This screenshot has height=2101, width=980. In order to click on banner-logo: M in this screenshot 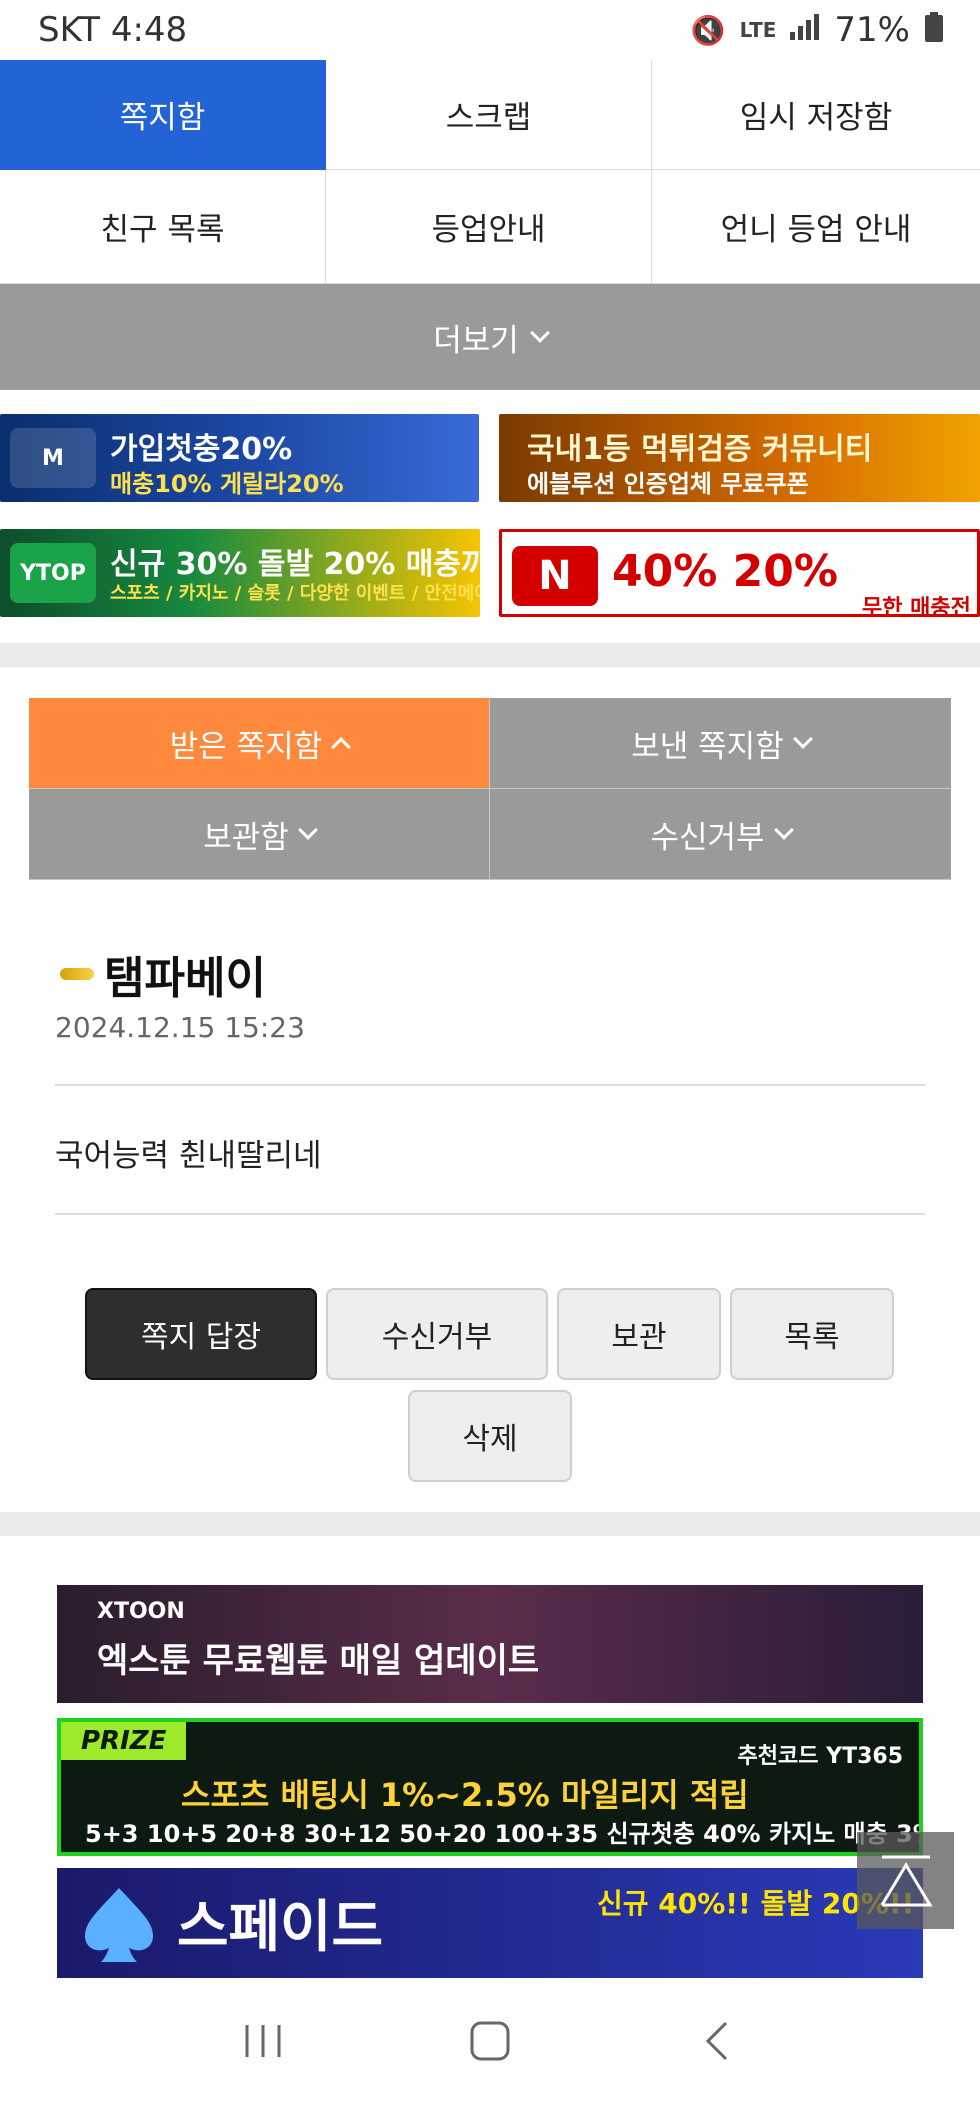, I will do `click(53, 458)`.